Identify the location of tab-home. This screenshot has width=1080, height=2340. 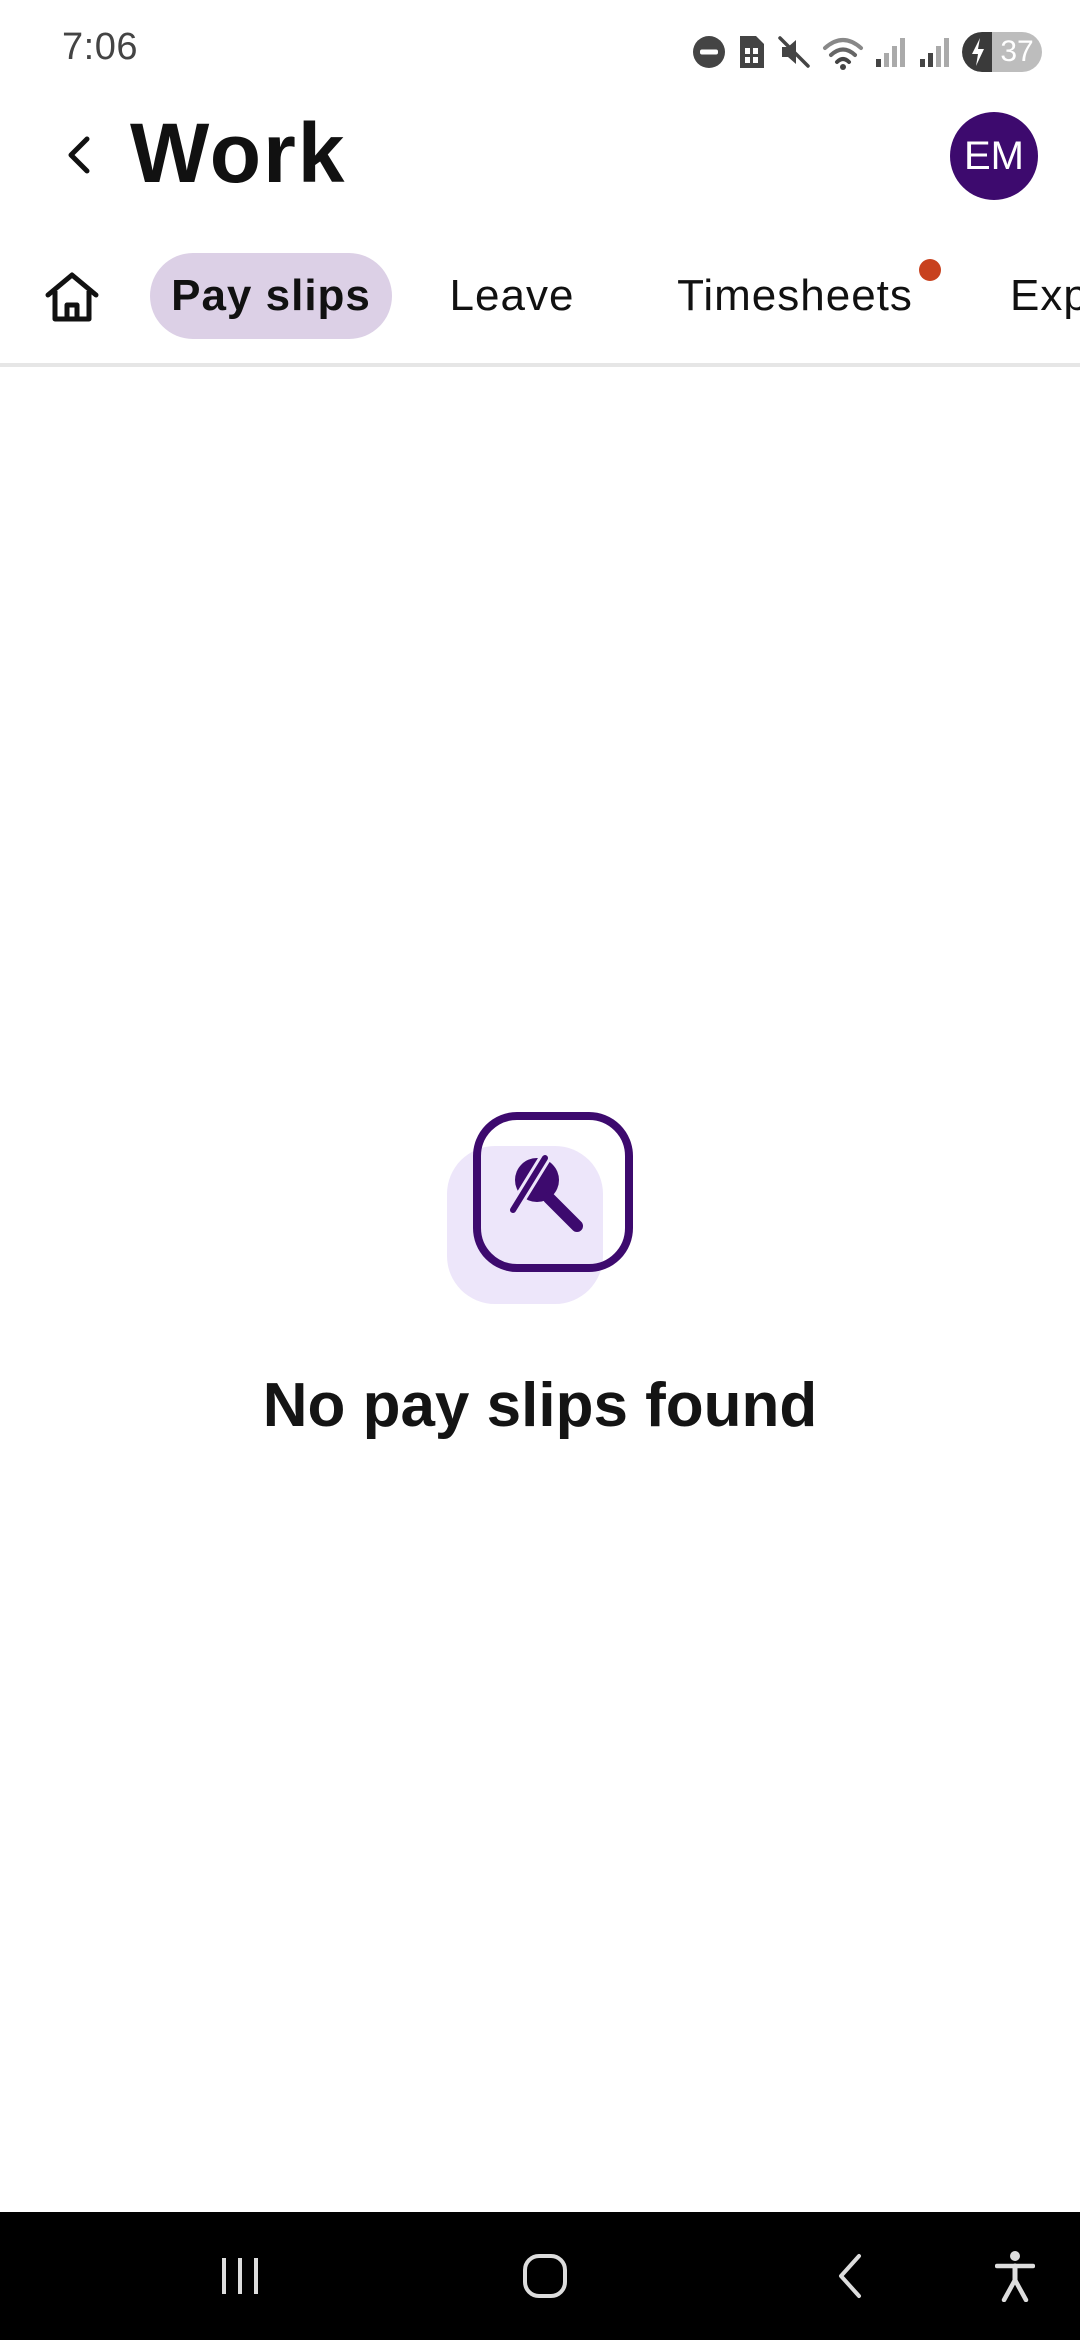
(72, 297).